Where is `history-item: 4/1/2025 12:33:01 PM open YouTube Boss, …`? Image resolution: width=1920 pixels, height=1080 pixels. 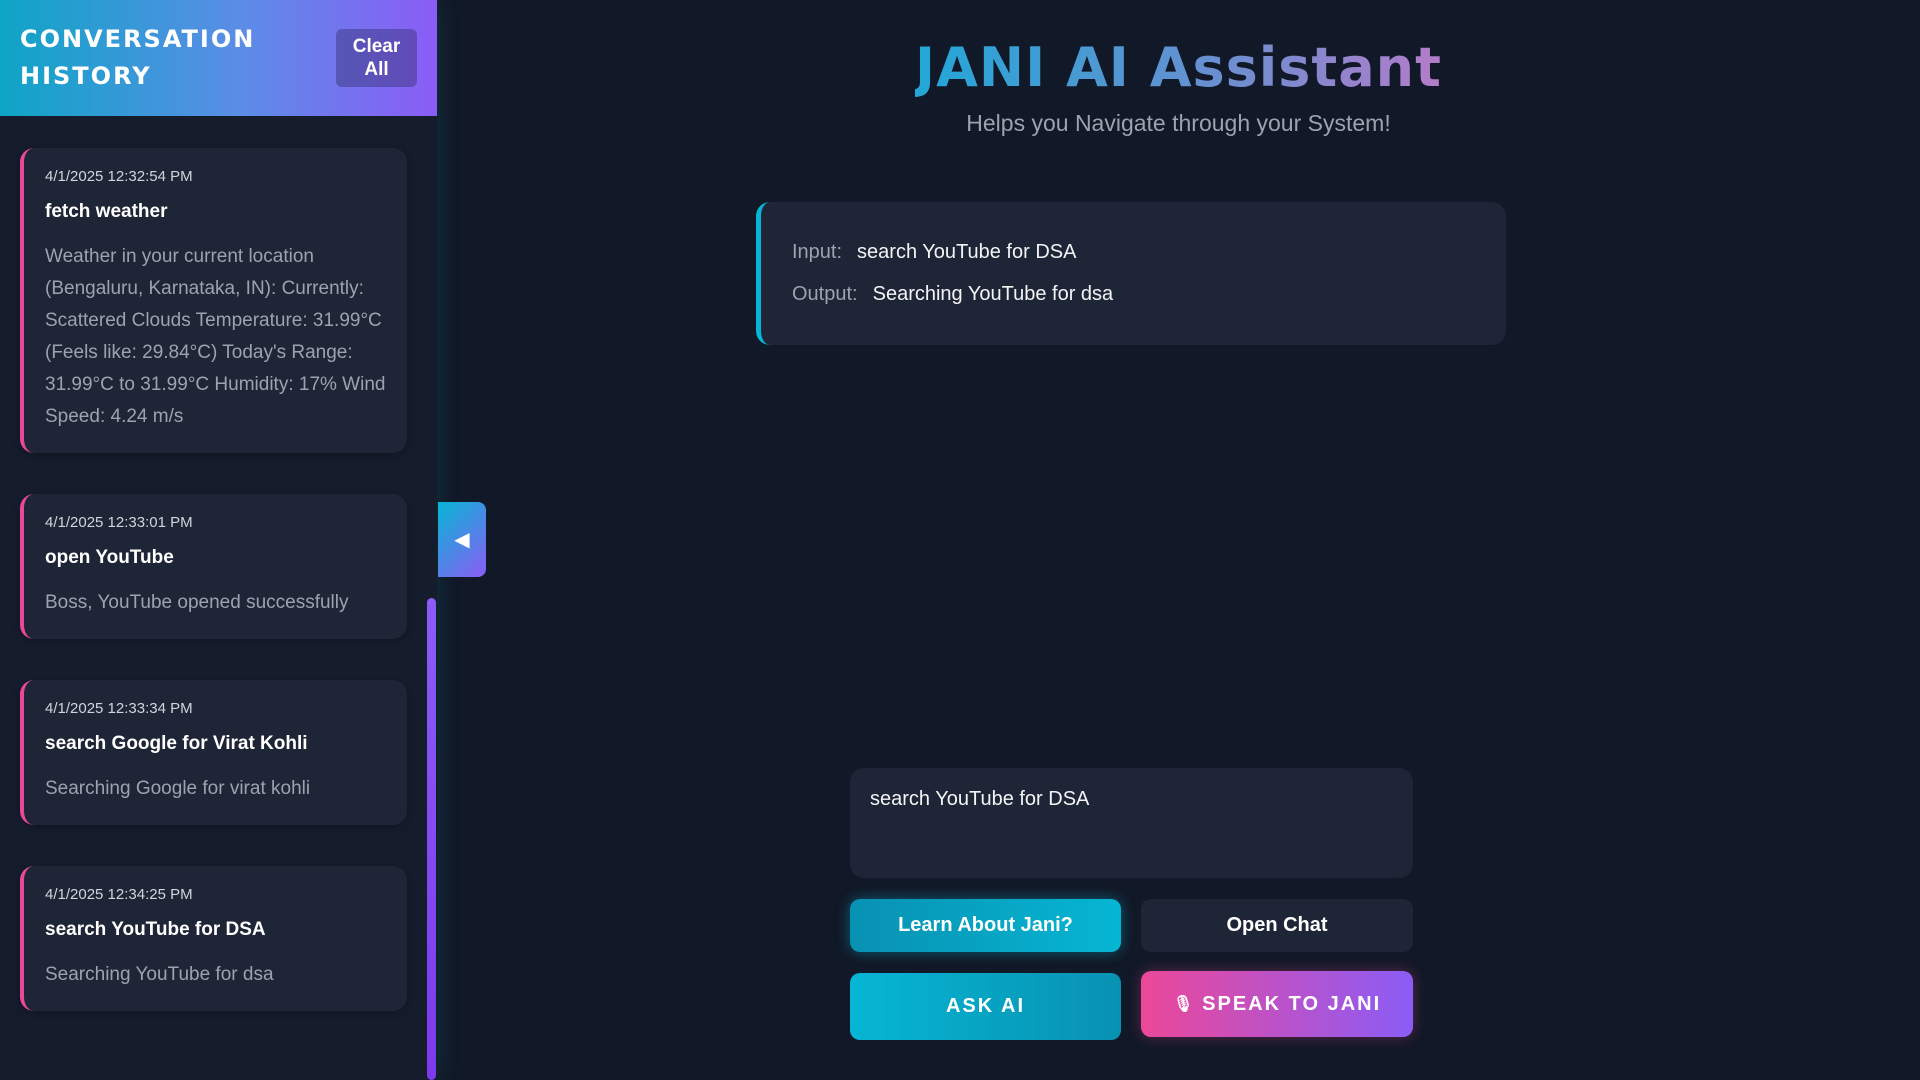 history-item: 4/1/2025 12:33:01 PM open YouTube Boss, … is located at coordinates (213, 566).